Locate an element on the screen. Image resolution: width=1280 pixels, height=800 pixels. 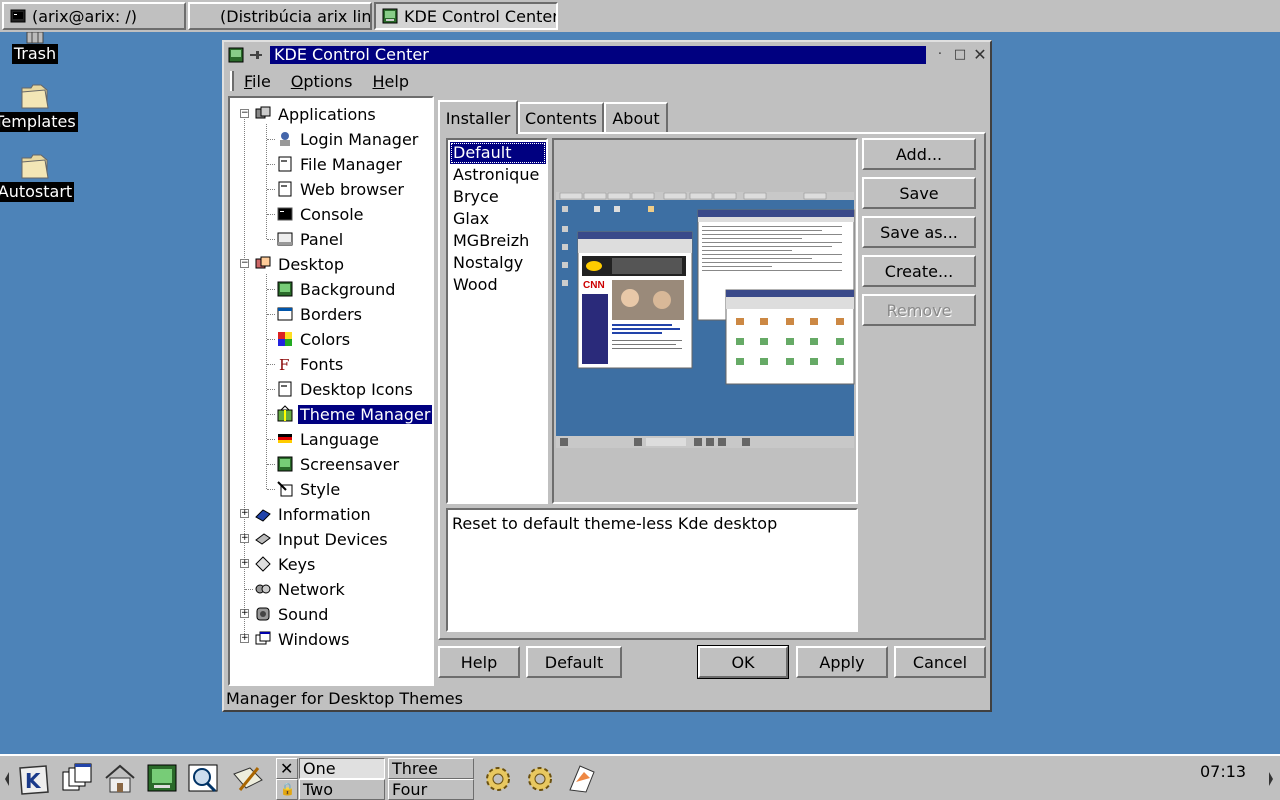
tree-item-login-manager: Login Manager is located at coordinates (348, 139).